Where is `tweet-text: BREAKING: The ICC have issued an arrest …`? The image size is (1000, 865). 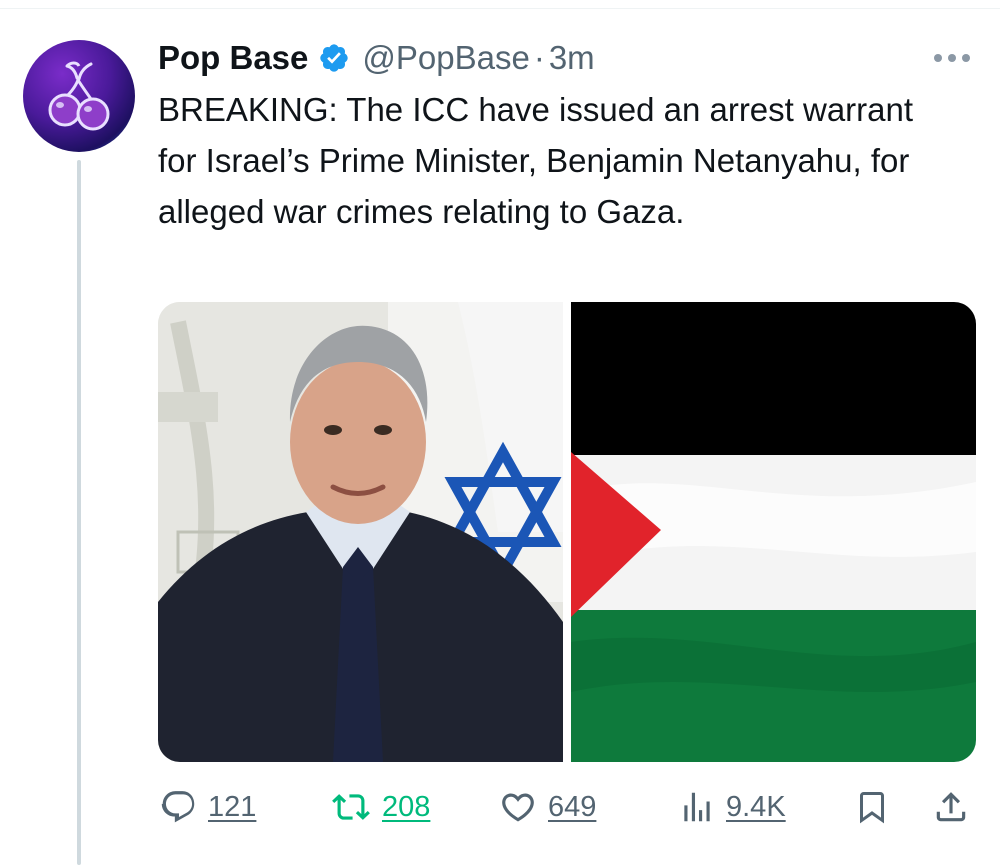
tweet-text: BREAKING: The ICC have issued an arrest … is located at coordinates (536, 160).